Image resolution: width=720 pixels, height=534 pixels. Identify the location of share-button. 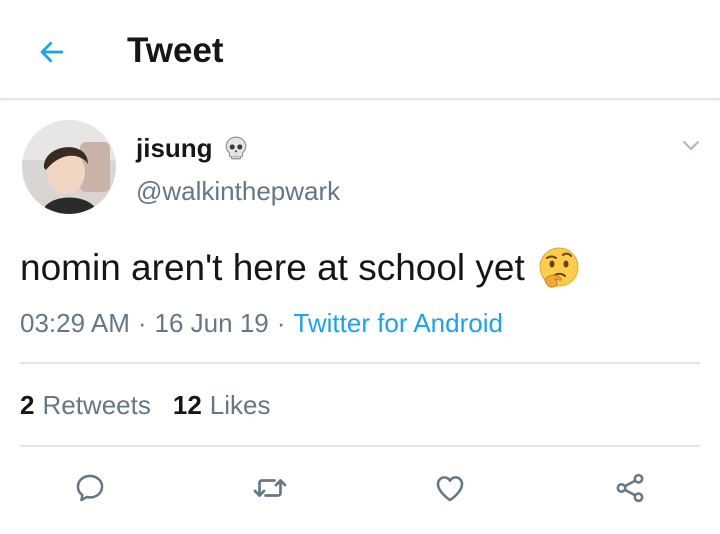
(630, 488).